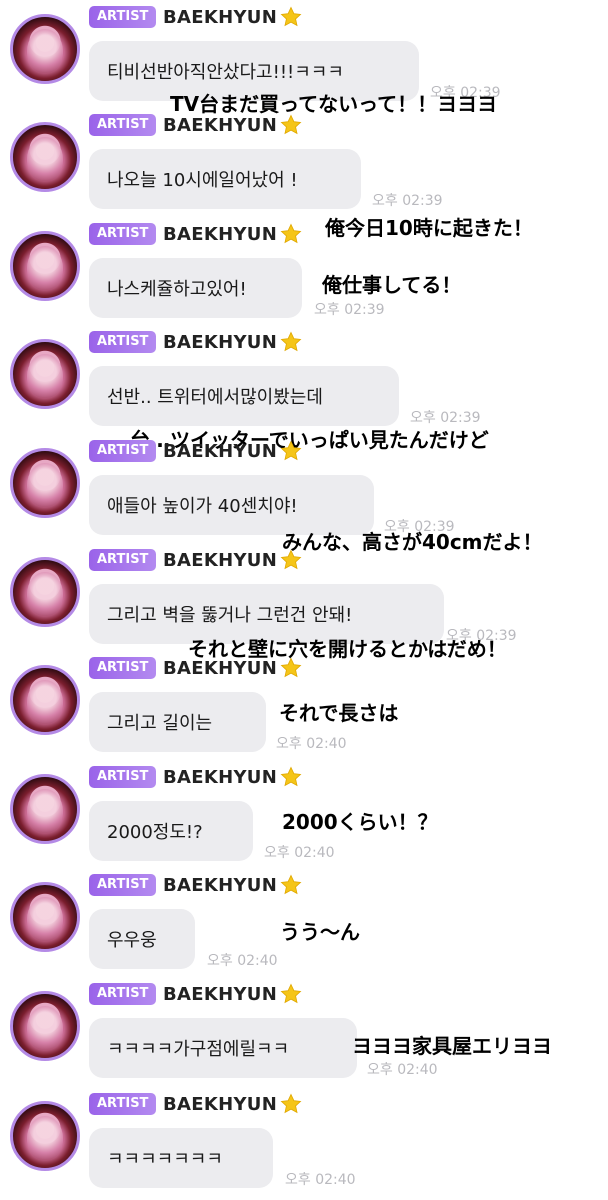 The image size is (608, 1200). What do you see at coordinates (225, 179) in the screenshot?
I see `message-bubble: 나오늘 10시에일어났어 !` at bounding box center [225, 179].